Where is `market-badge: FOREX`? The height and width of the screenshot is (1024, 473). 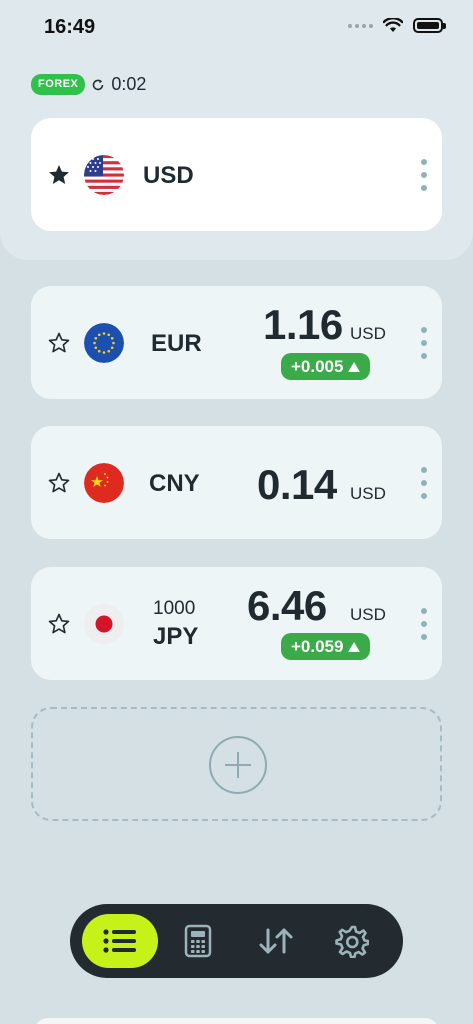 market-badge: FOREX is located at coordinates (58, 84).